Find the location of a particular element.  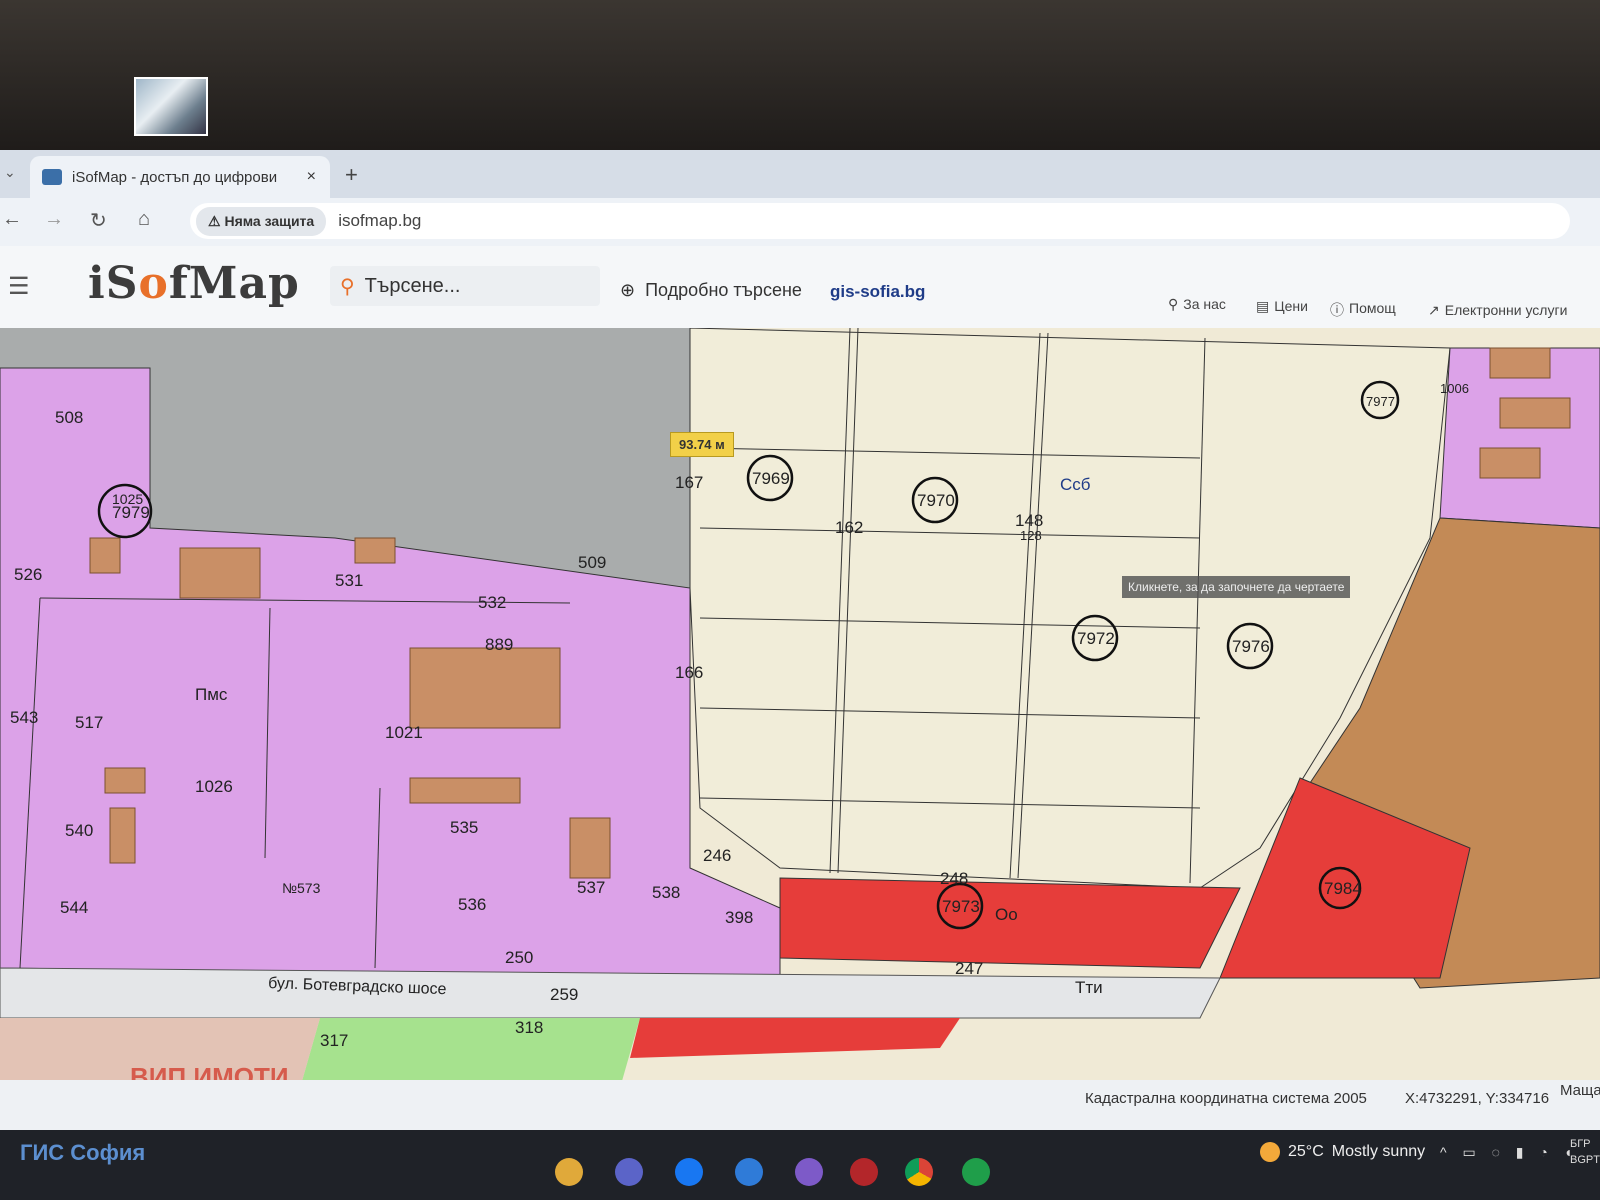

coordinate-system-label: Кадастрална координатна система 2005 is located at coordinates (1226, 1098).